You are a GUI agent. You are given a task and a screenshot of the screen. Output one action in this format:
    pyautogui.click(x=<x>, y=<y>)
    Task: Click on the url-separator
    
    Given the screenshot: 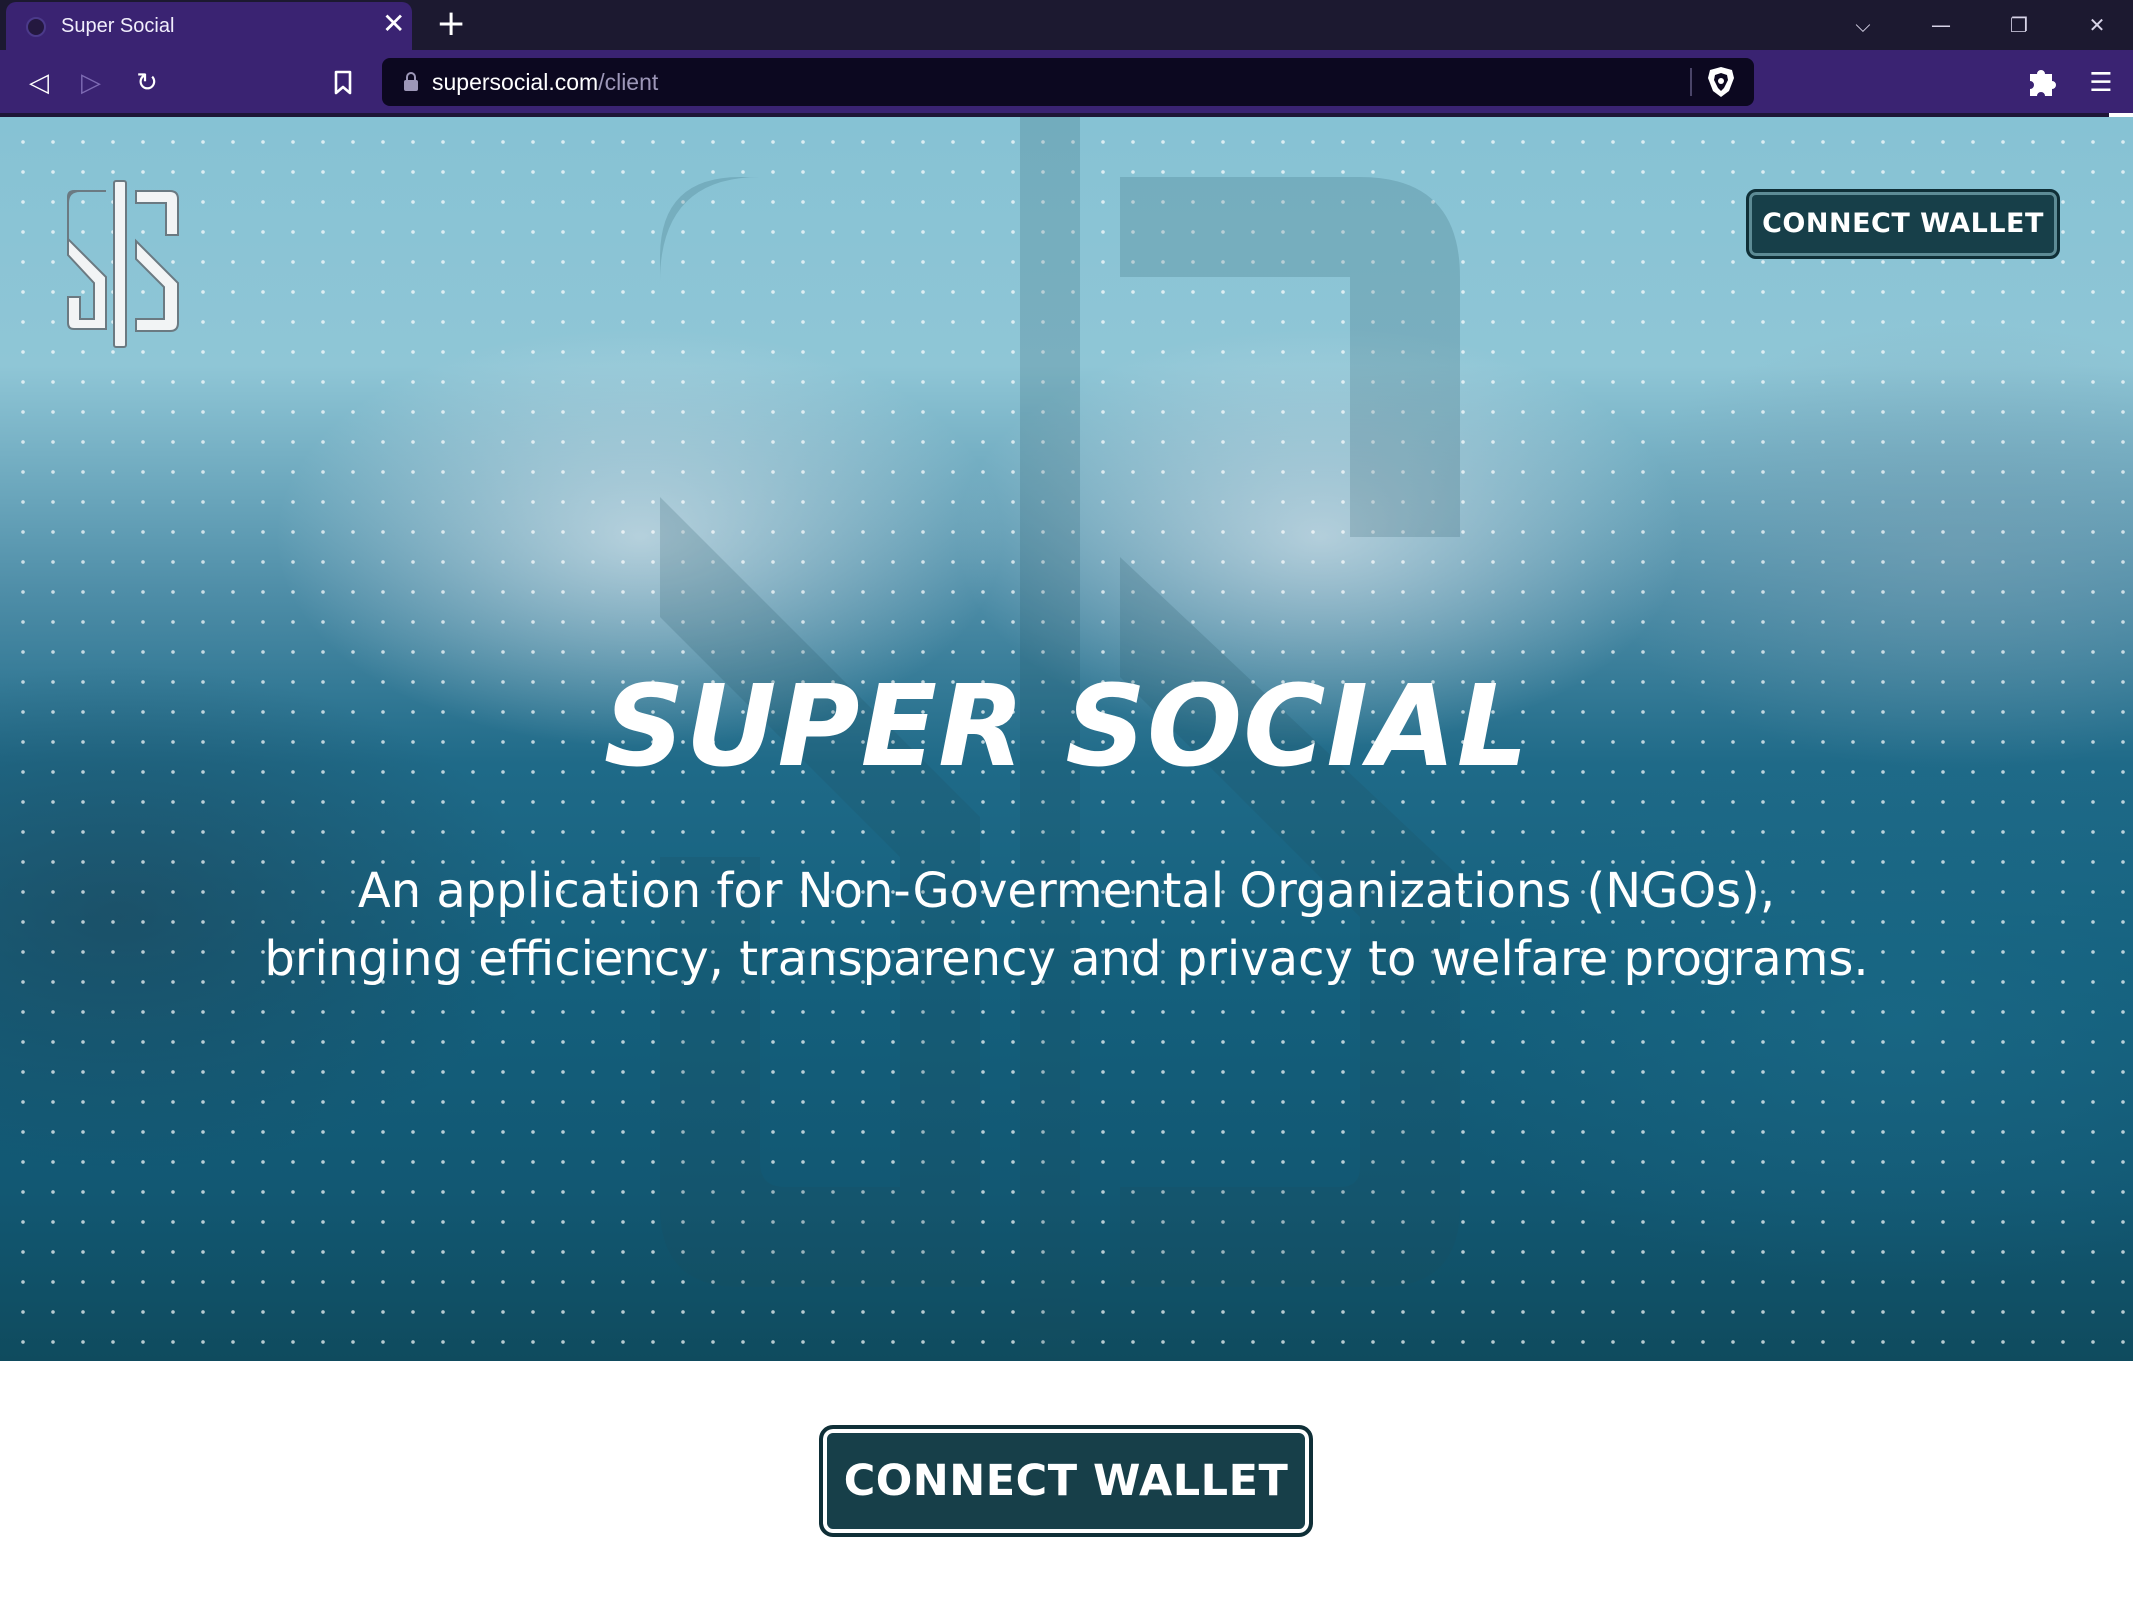 What is the action you would take?
    pyautogui.click(x=1691, y=82)
    